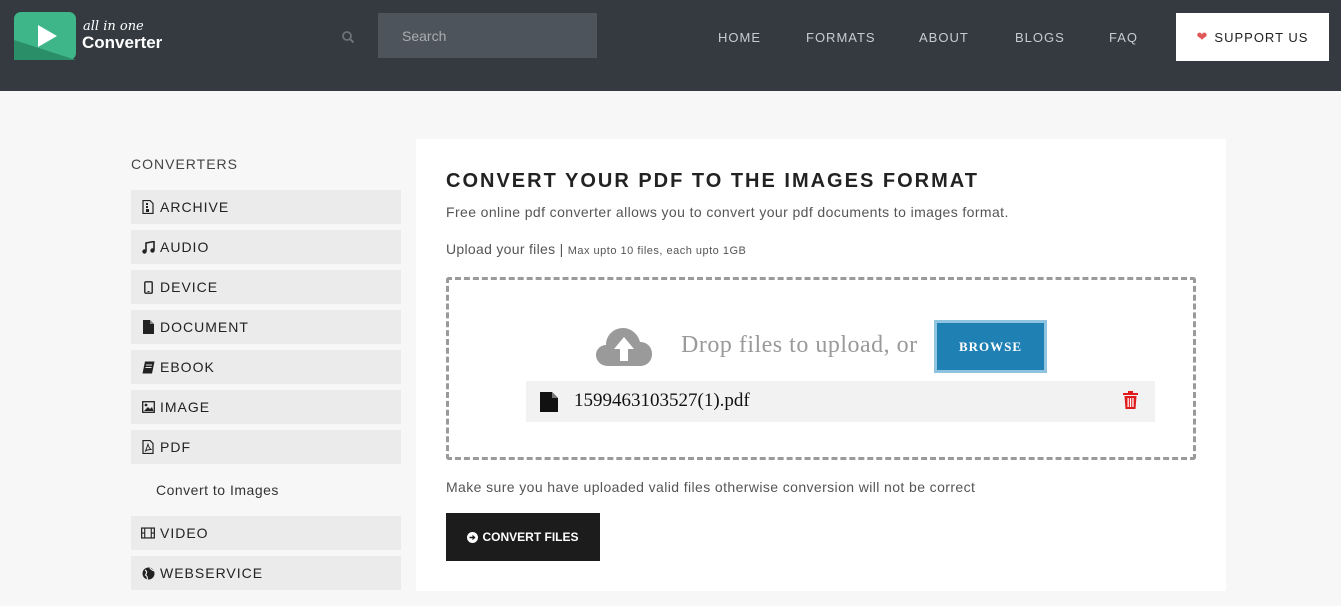 The image size is (1341, 606). I want to click on page-title: CONVERT YOUR PDF TO THE IMAGES FORMAT, so click(712, 181).